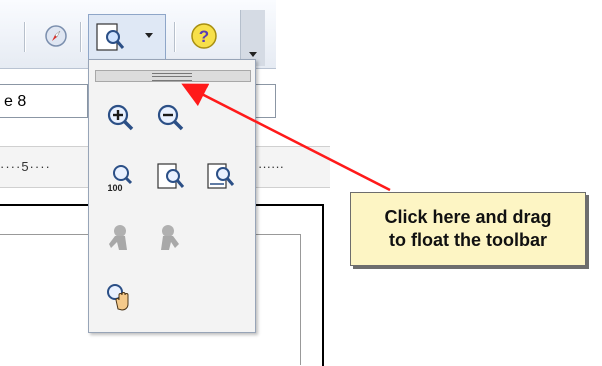 This screenshot has width=602, height=366. Describe the element at coordinates (271, 166) in the screenshot. I see `ruler-ticks-right: ······` at that location.